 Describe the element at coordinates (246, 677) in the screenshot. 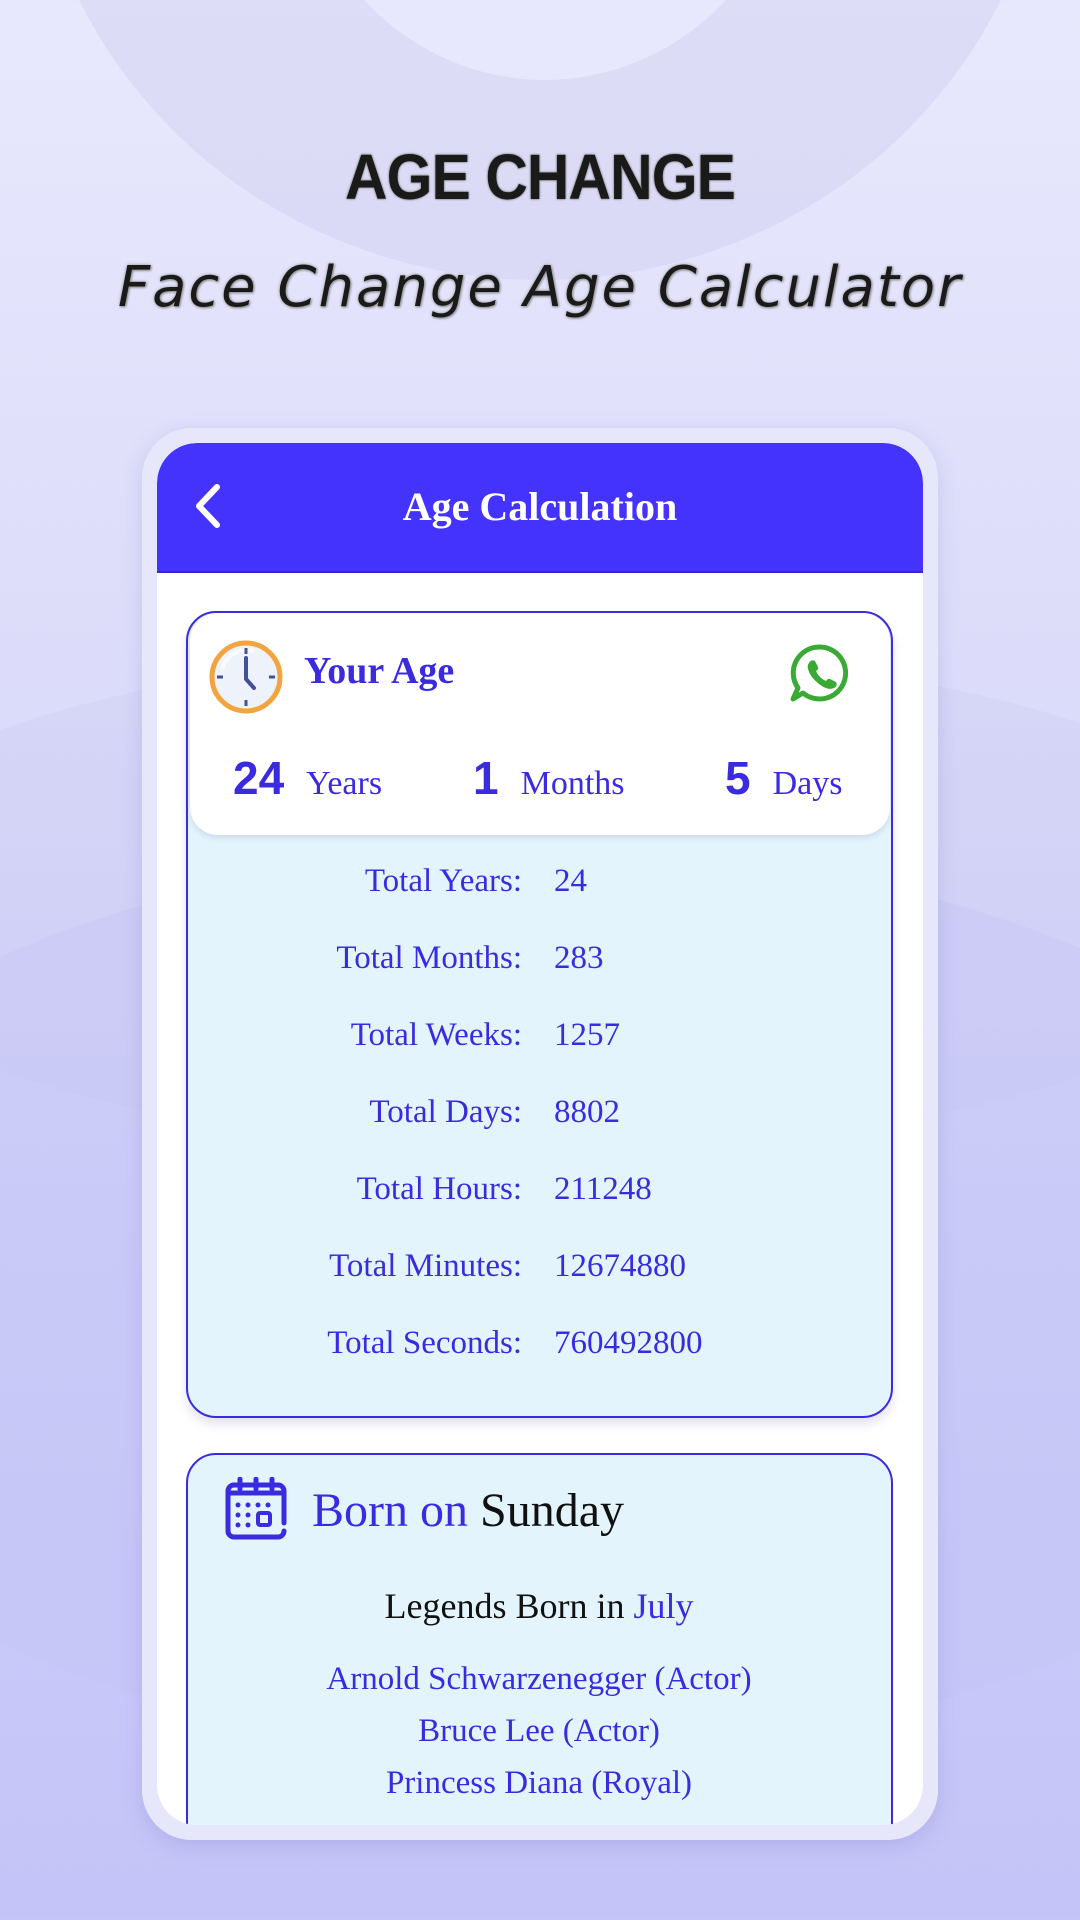

I see `clock-icon` at that location.